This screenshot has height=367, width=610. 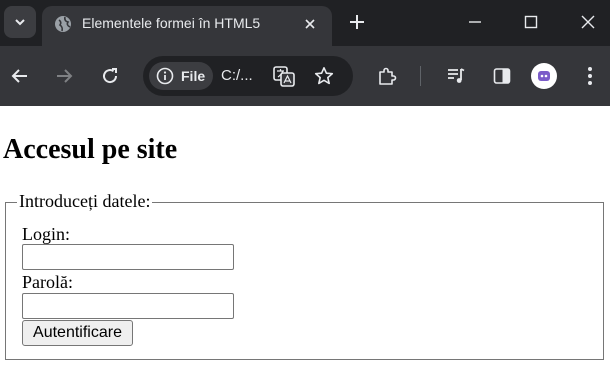 I want to click on globe-icon, so click(x=63, y=24).